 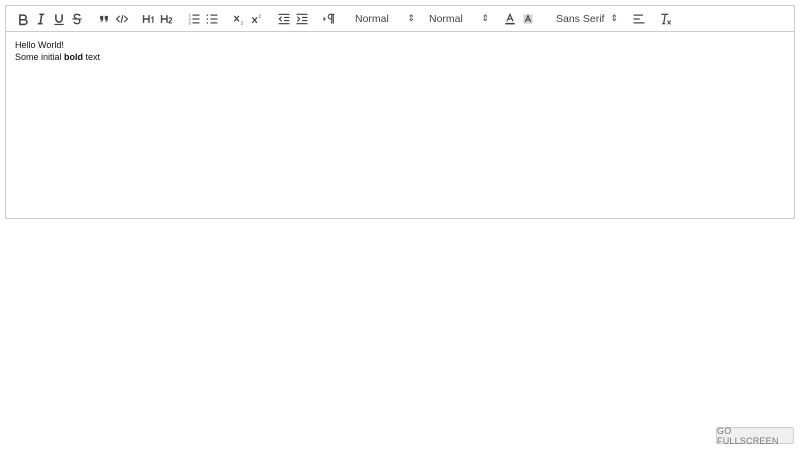 I want to click on clean-format-icon, so click(x=666, y=19).